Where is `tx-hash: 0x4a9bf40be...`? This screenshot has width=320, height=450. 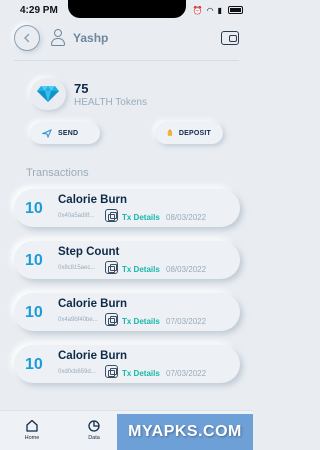
tx-hash: 0x4a9bf40be... is located at coordinates (78, 320).